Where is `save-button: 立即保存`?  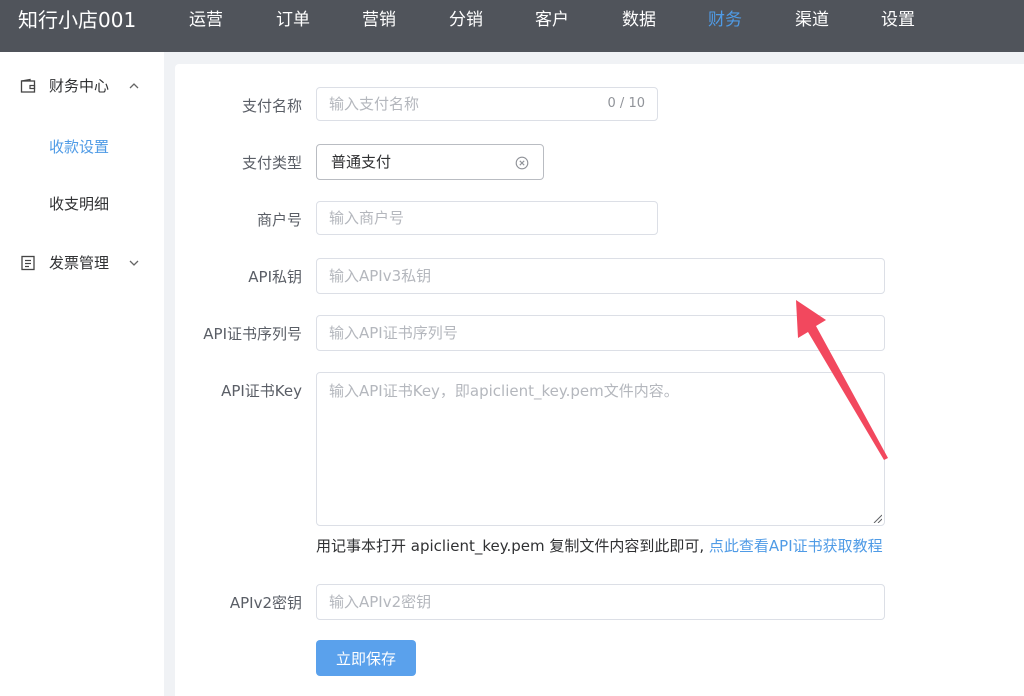 save-button: 立即保存 is located at coordinates (366, 658).